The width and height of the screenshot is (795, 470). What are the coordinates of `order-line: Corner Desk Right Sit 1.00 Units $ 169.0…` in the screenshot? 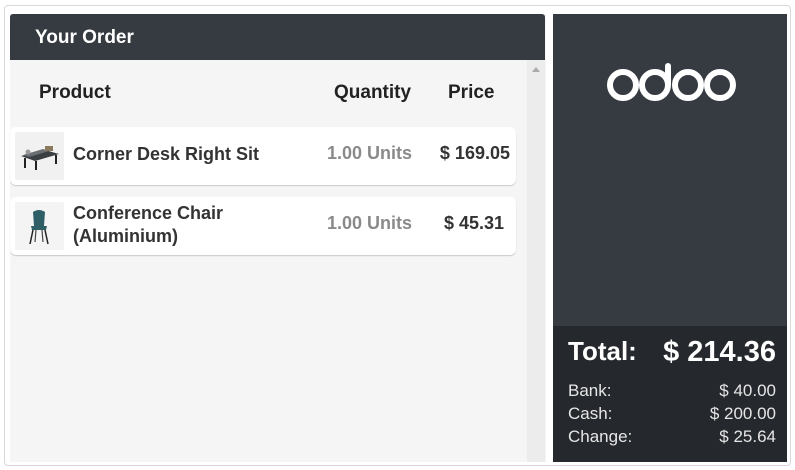 It's located at (263, 156).